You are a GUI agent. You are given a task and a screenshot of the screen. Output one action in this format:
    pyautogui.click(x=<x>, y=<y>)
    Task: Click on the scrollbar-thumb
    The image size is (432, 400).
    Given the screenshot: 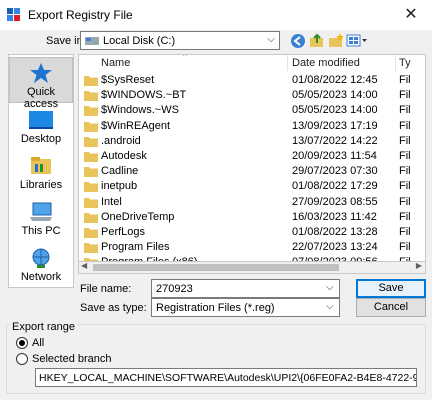 What is the action you would take?
    pyautogui.click(x=216, y=267)
    